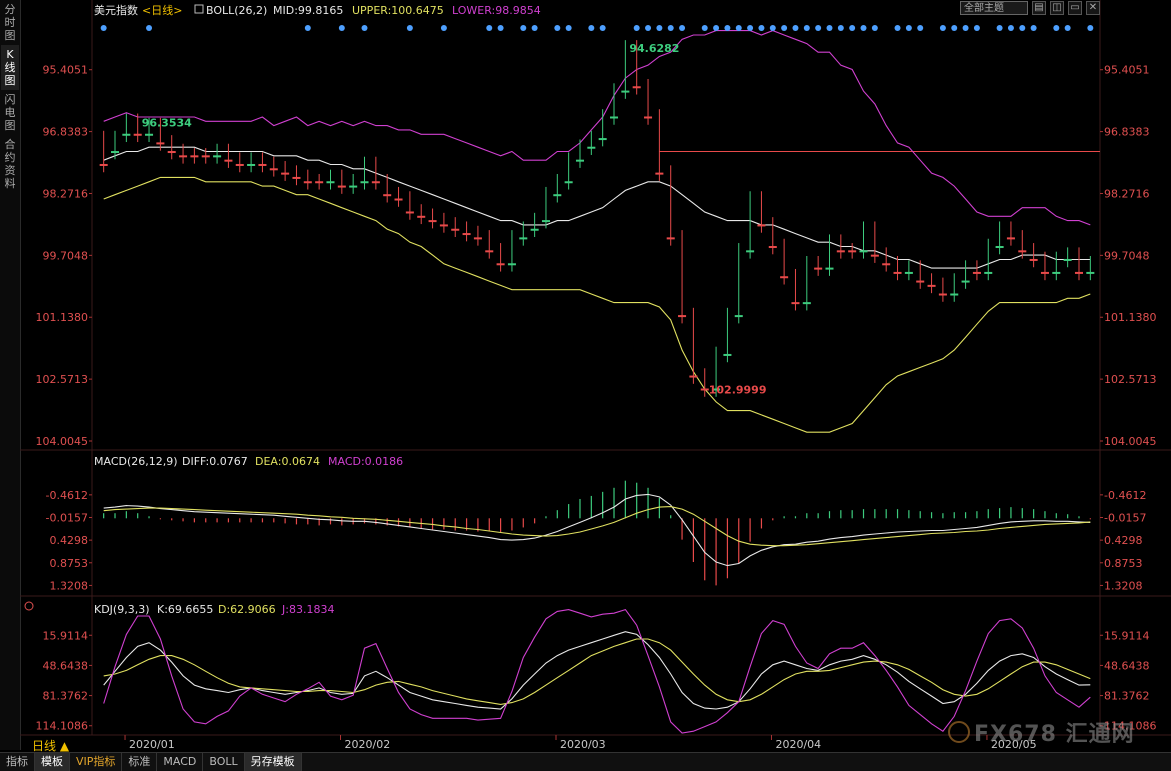 This screenshot has height=771, width=1171. What do you see at coordinates (140, 762) in the screenshot?
I see `tab-standard: 标准` at bounding box center [140, 762].